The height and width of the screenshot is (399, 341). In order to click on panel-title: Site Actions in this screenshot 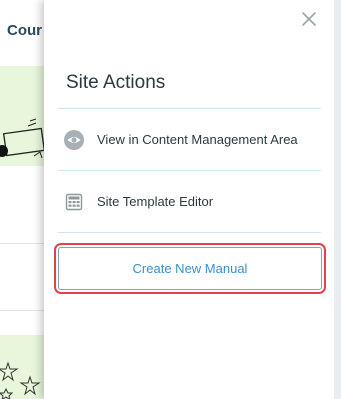, I will do `click(116, 82)`.